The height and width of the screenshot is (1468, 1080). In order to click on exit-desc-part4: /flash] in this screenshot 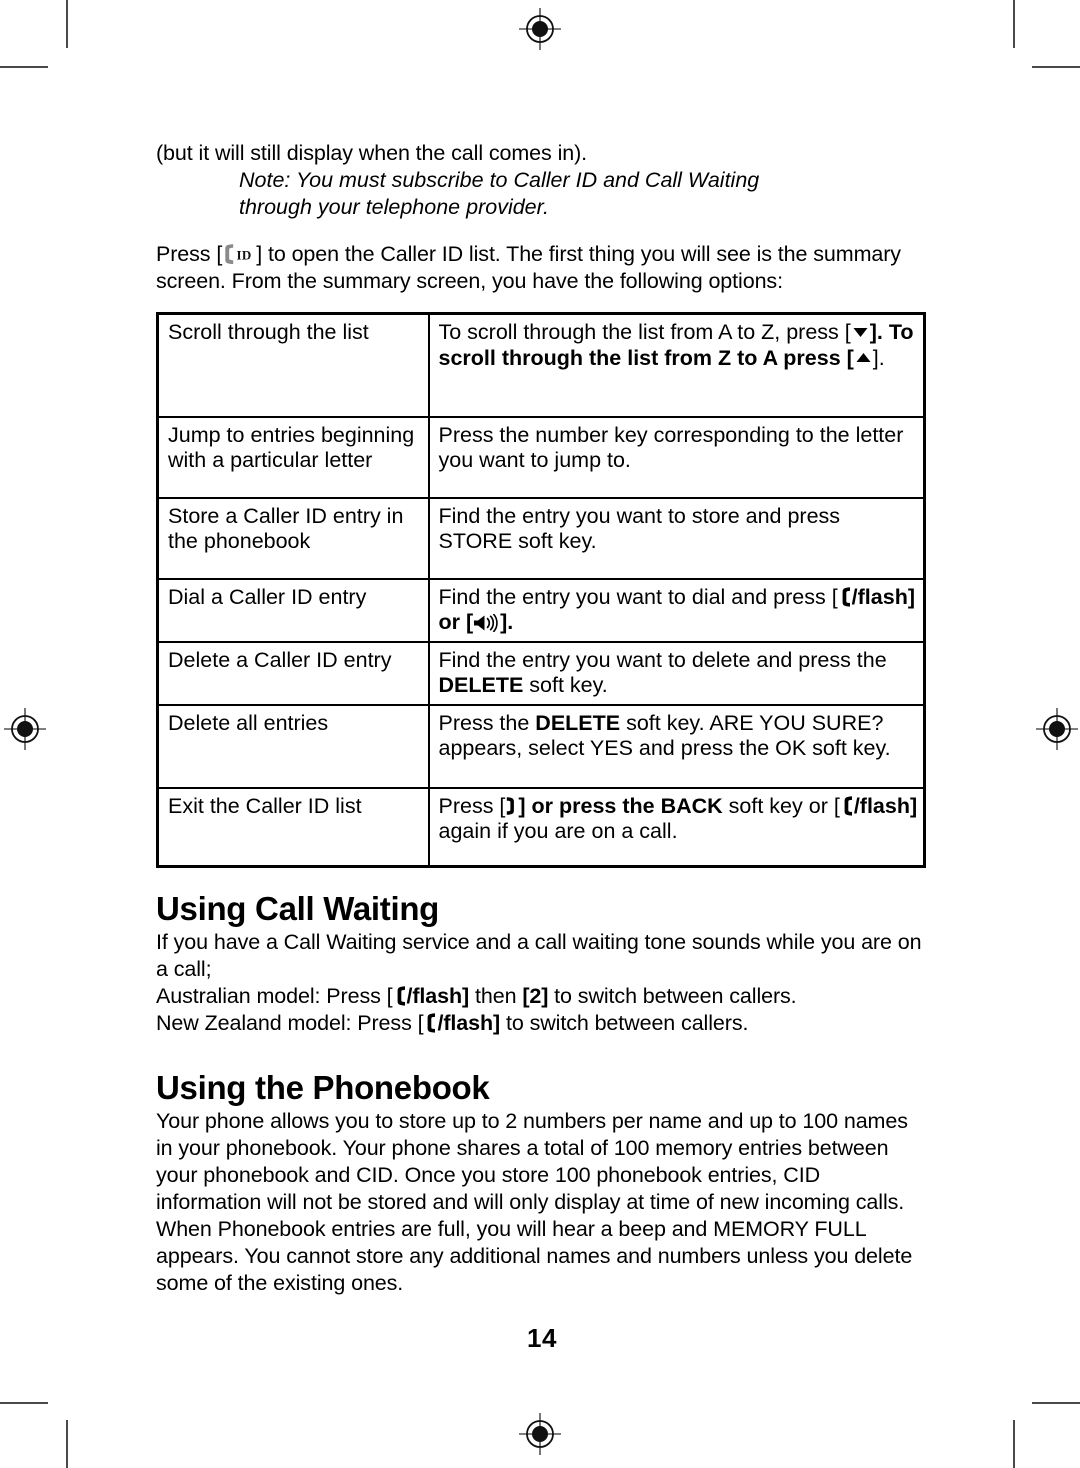, I will do `click(885, 805)`.